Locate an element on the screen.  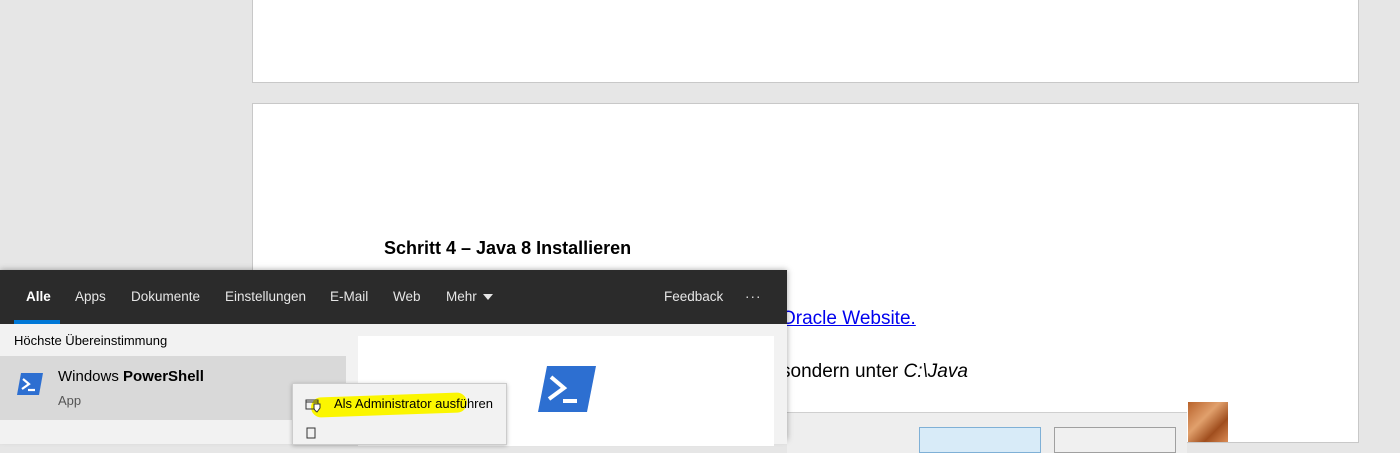
feedback-button: Feedback is located at coordinates (693, 297).